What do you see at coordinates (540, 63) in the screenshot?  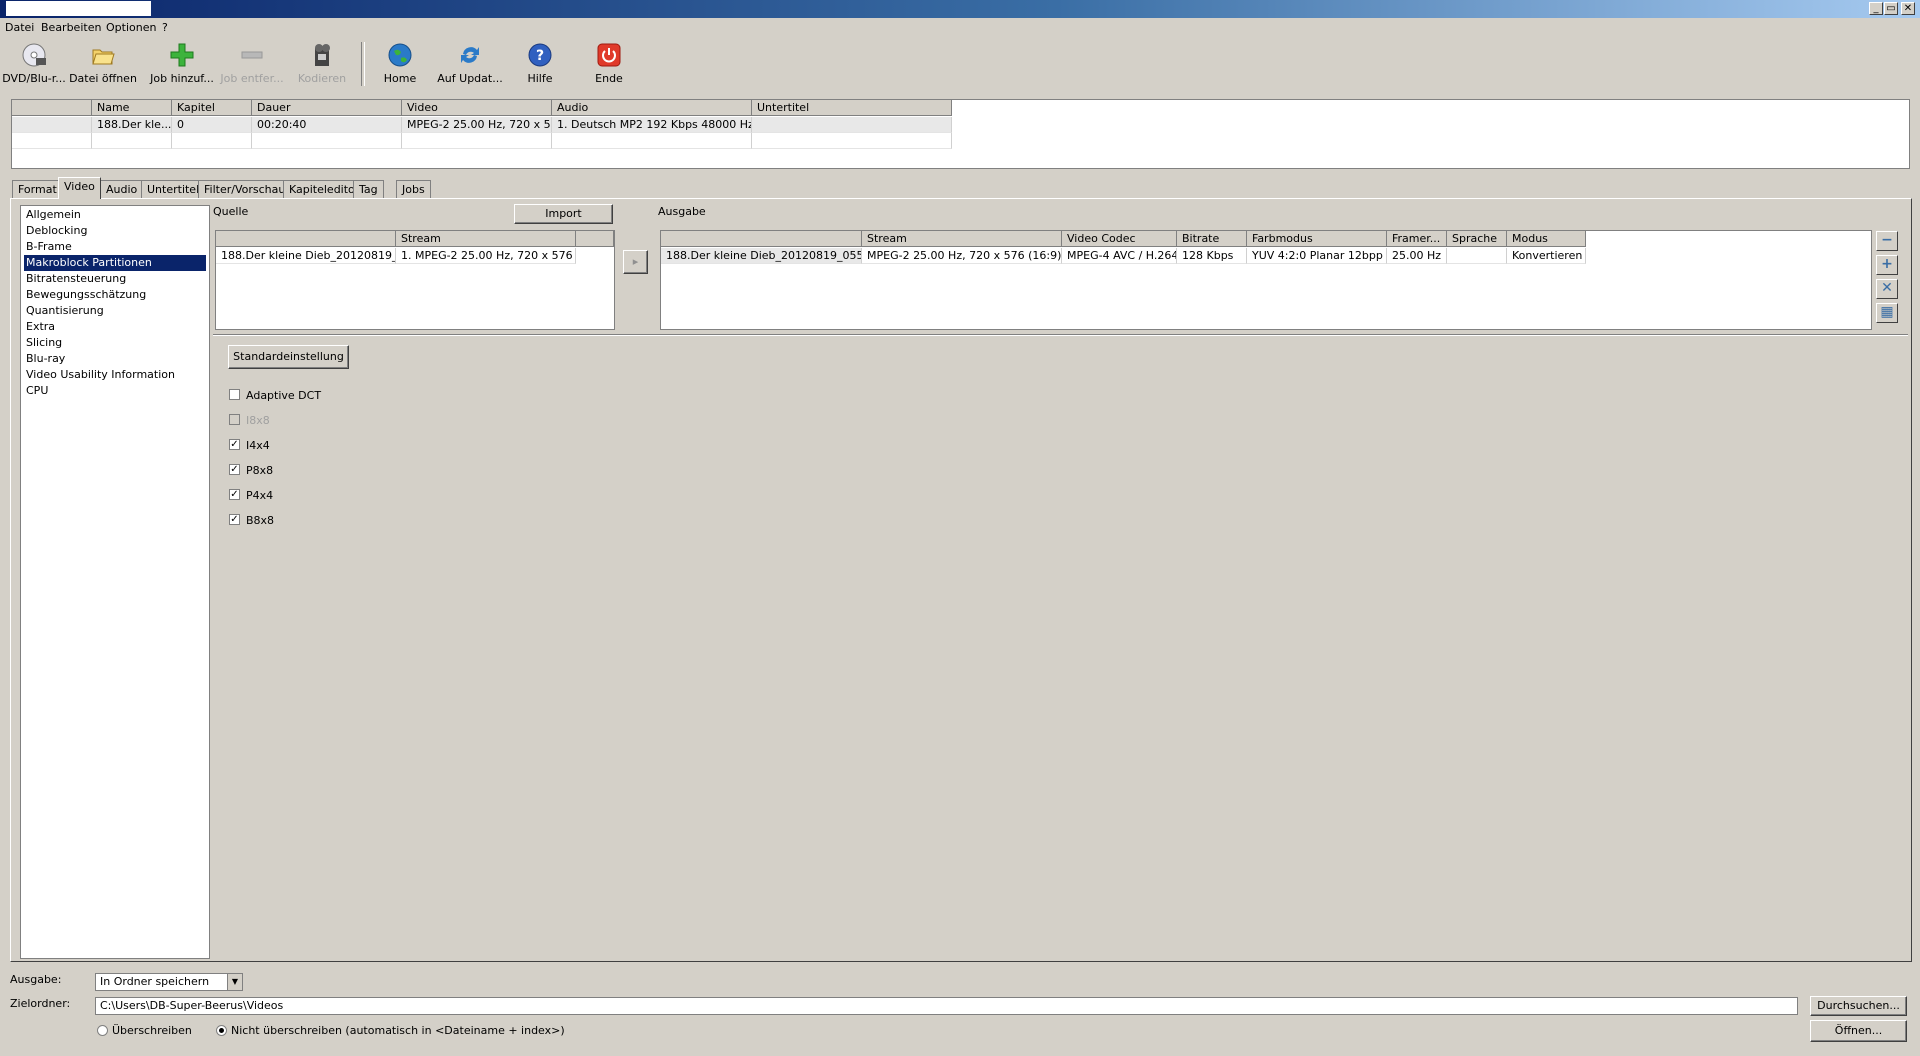 I see `help-button: ? Hilfe` at bounding box center [540, 63].